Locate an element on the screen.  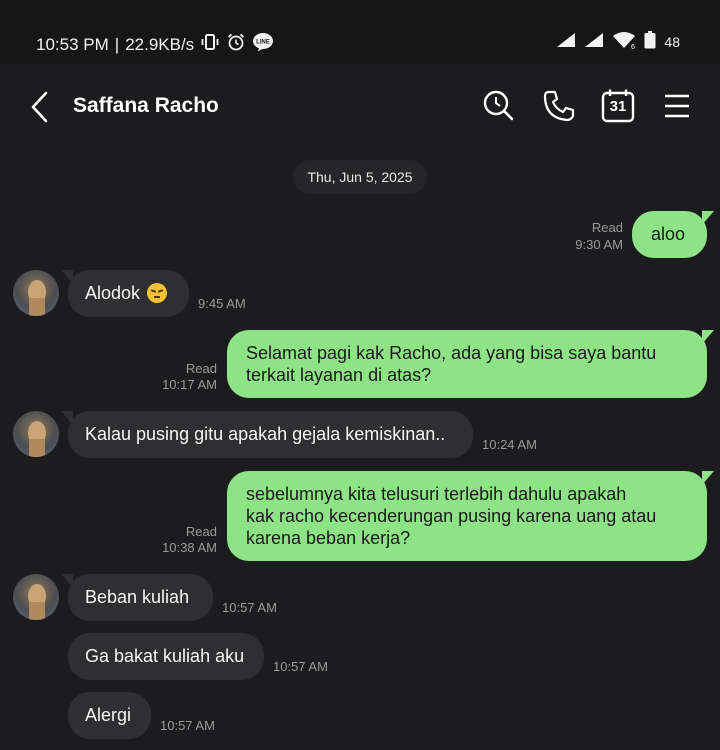
back-arrow-icon is located at coordinates (39, 107).